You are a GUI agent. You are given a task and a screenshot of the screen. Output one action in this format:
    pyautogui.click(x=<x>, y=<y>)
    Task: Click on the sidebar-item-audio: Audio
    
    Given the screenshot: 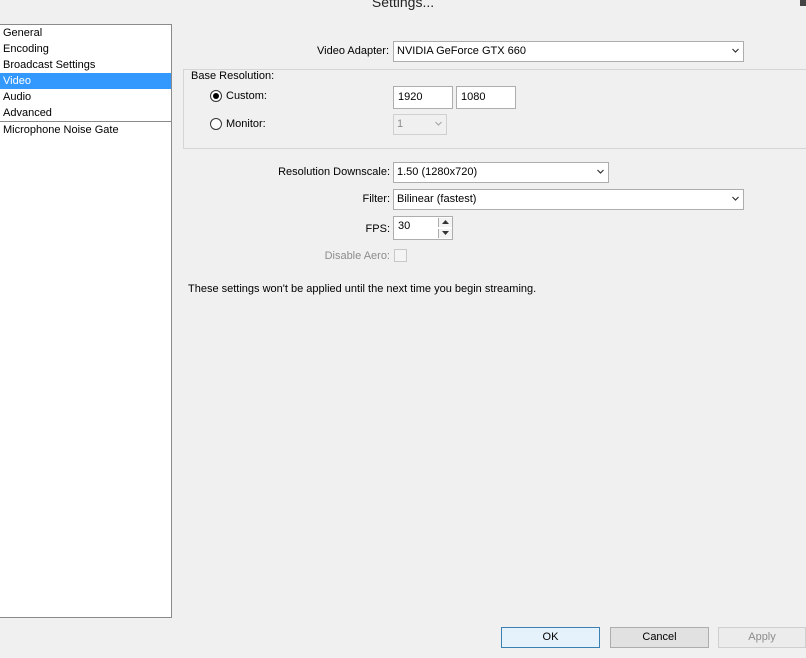 What is the action you would take?
    pyautogui.click(x=85, y=97)
    